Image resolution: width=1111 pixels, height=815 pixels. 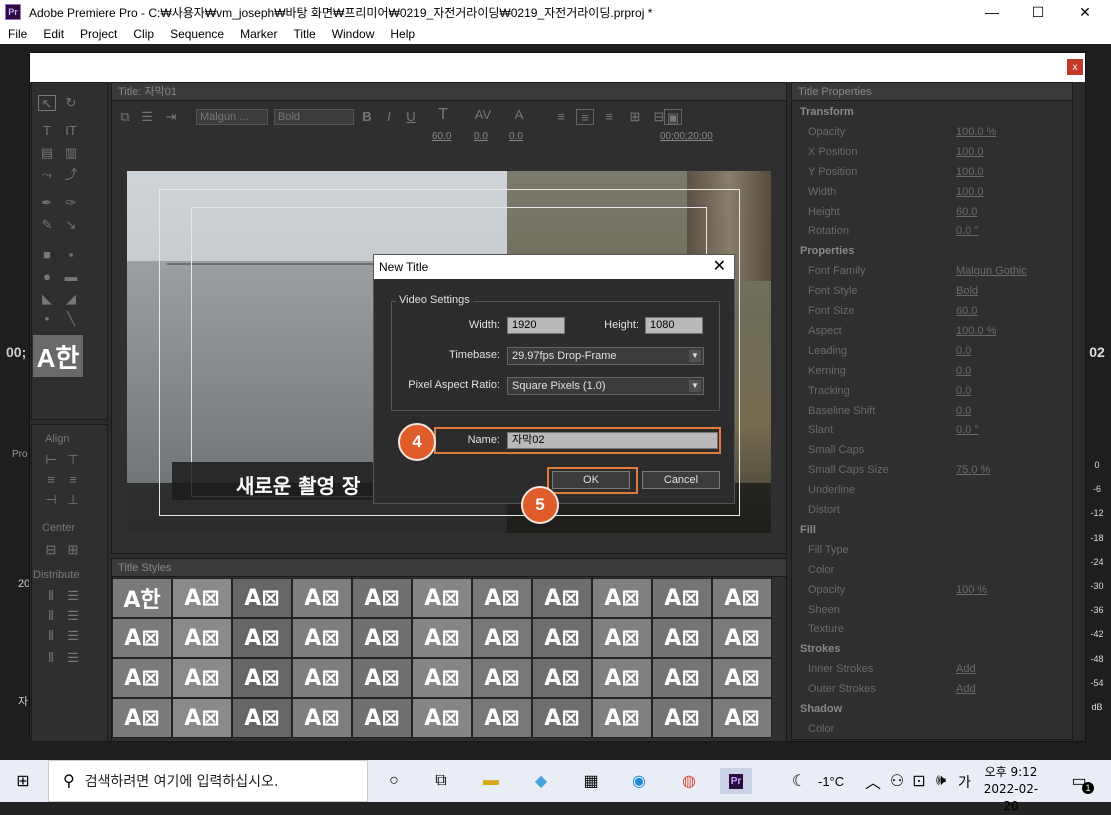 I want to click on distribute-top-icon: ☰, so click(x=73, y=596).